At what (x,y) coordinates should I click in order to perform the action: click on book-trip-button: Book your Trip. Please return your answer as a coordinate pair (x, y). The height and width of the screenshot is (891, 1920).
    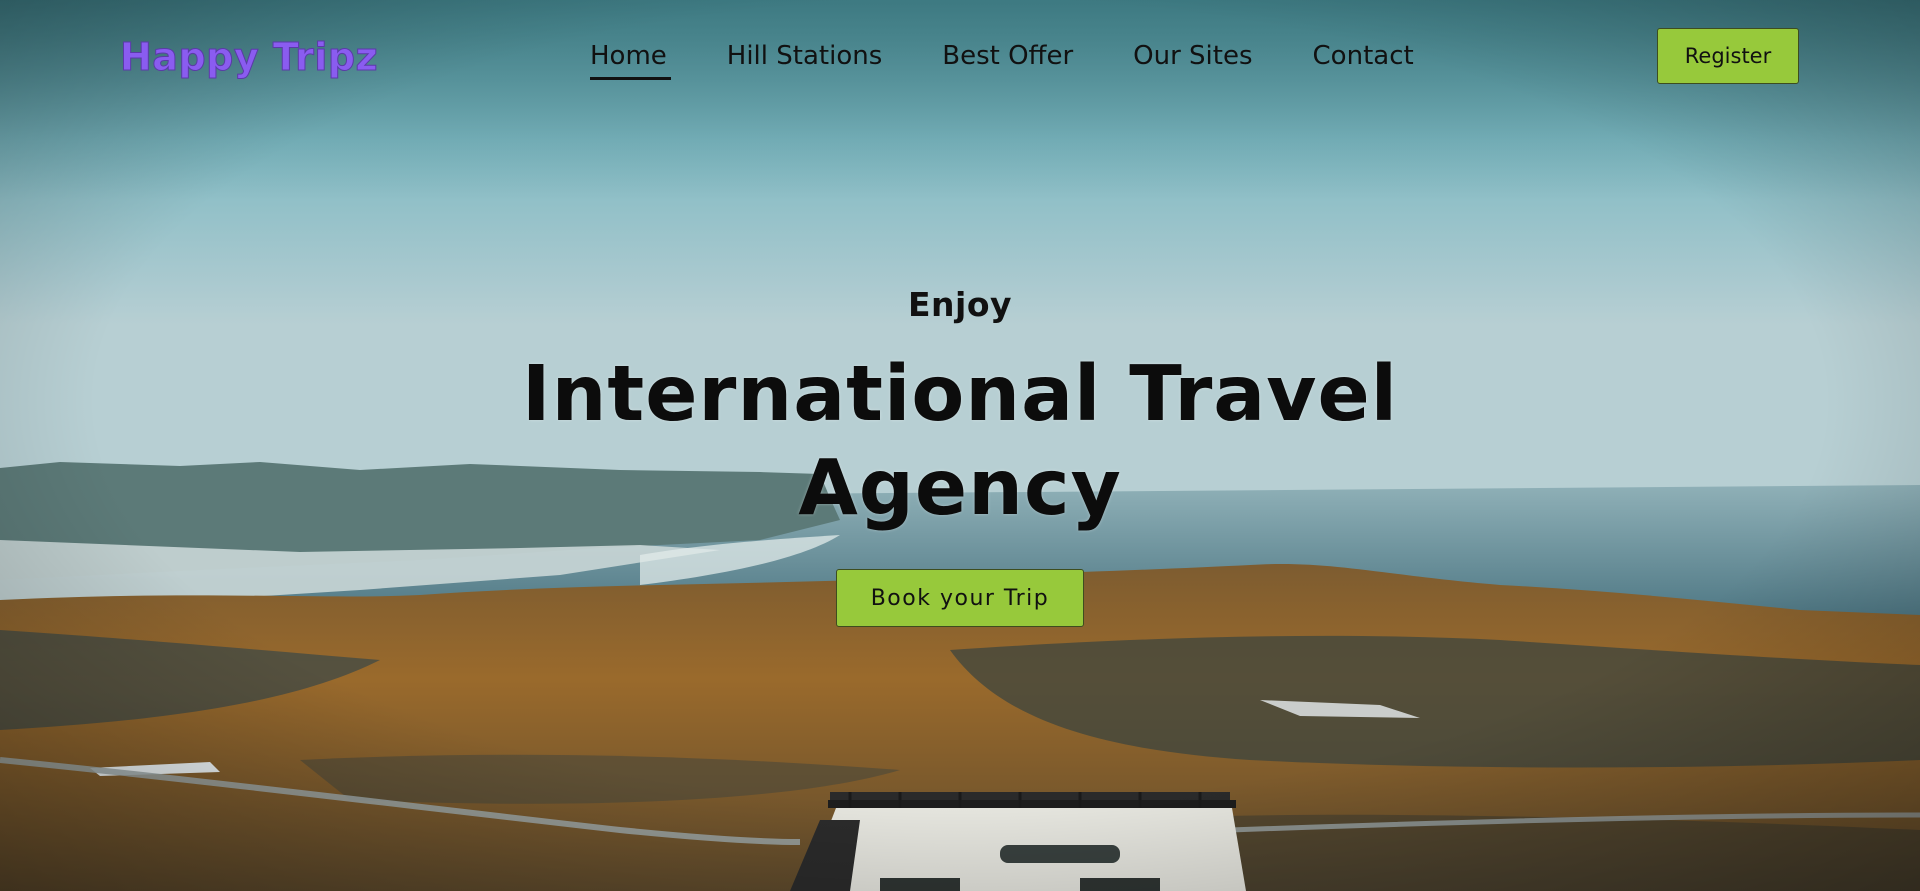
    Looking at the image, I should click on (960, 598).